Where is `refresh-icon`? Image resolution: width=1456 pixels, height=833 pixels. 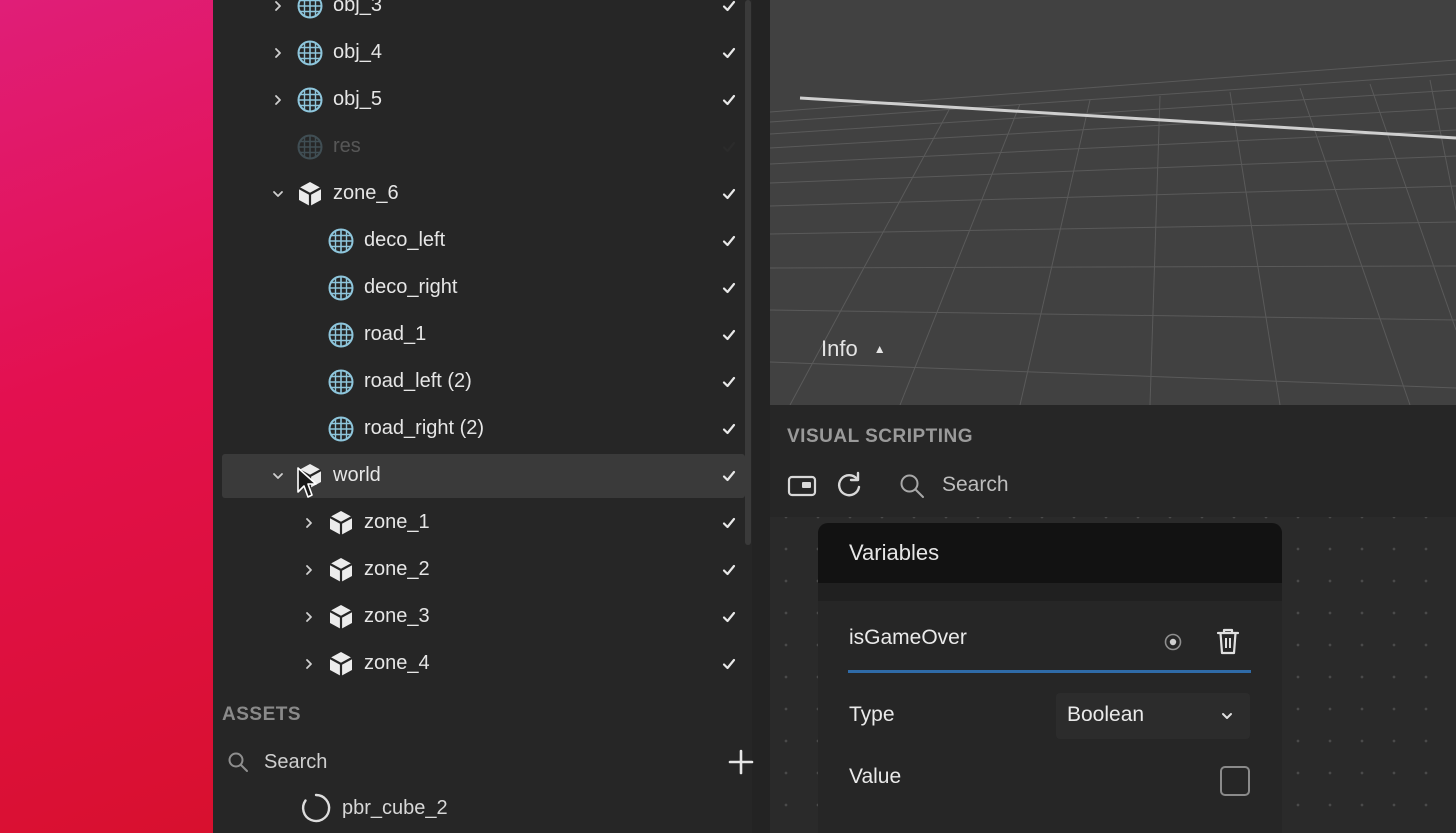
refresh-icon is located at coordinates (849, 485).